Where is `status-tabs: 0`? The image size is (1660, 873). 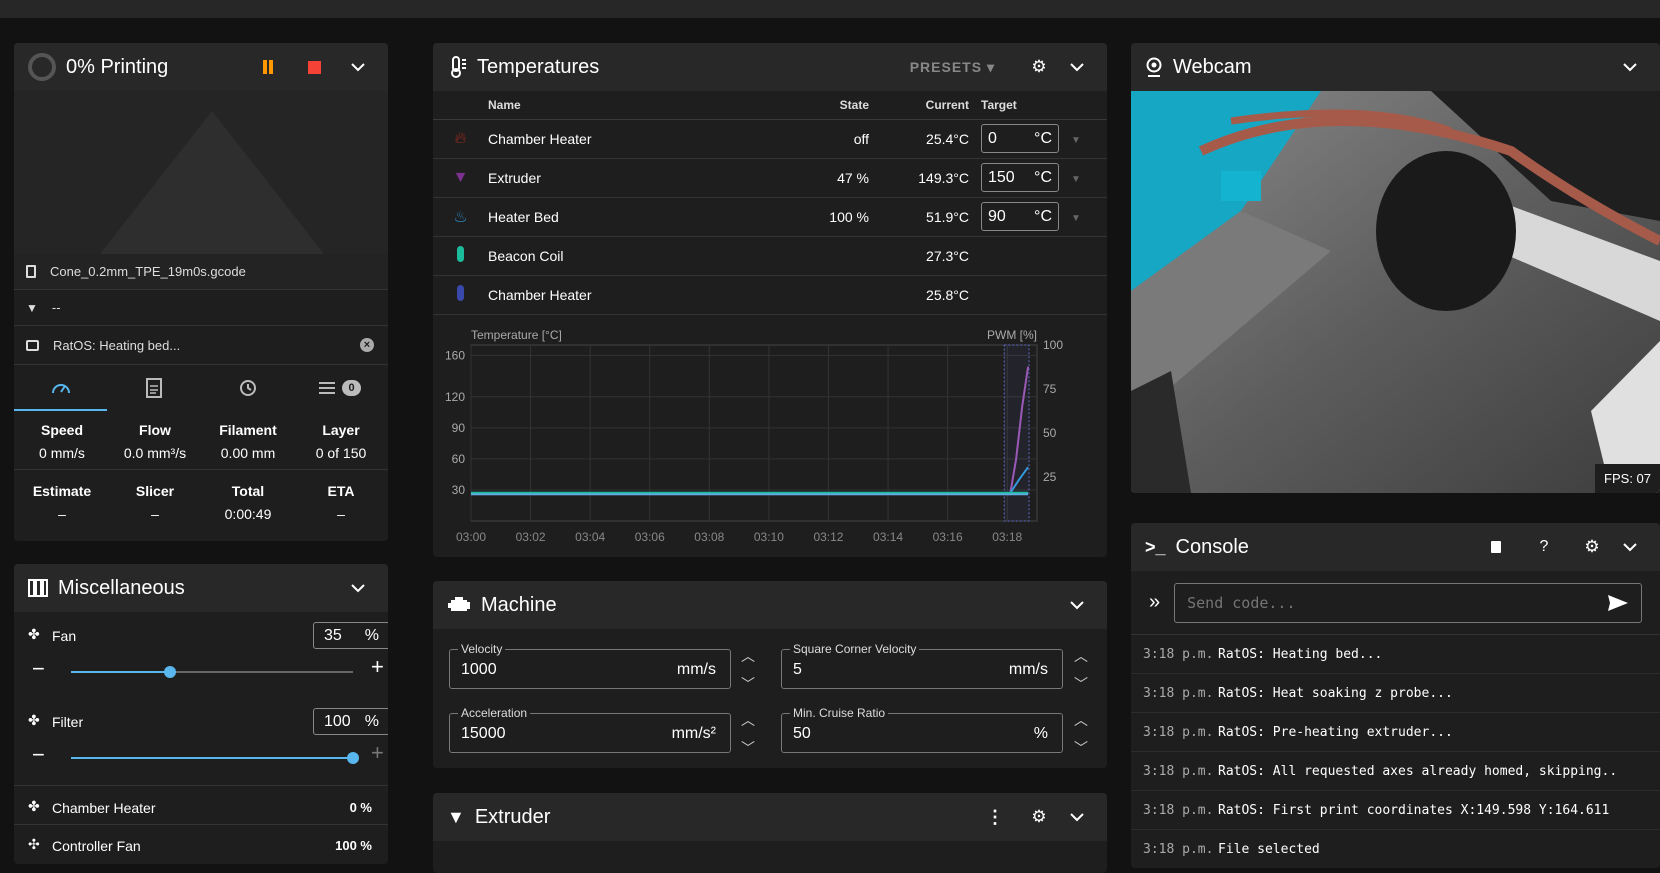
status-tabs: 0 is located at coordinates (201, 387).